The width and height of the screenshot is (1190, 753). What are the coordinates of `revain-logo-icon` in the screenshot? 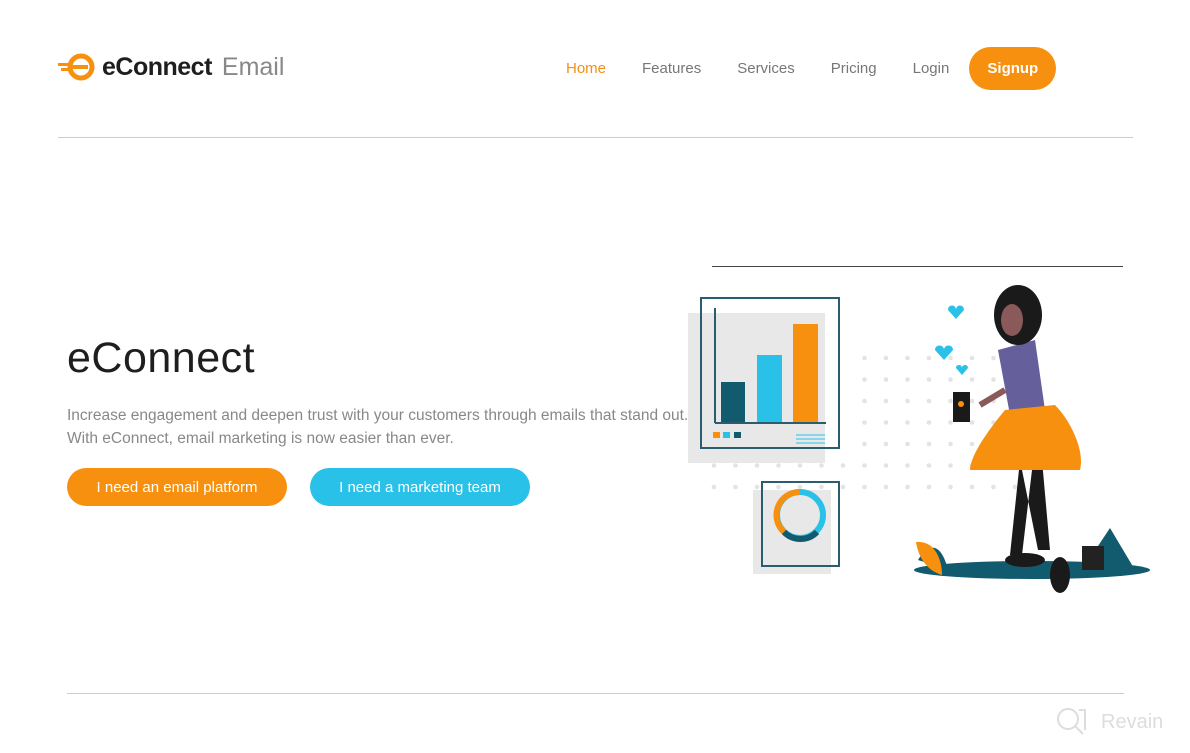 It's located at (1071, 721).